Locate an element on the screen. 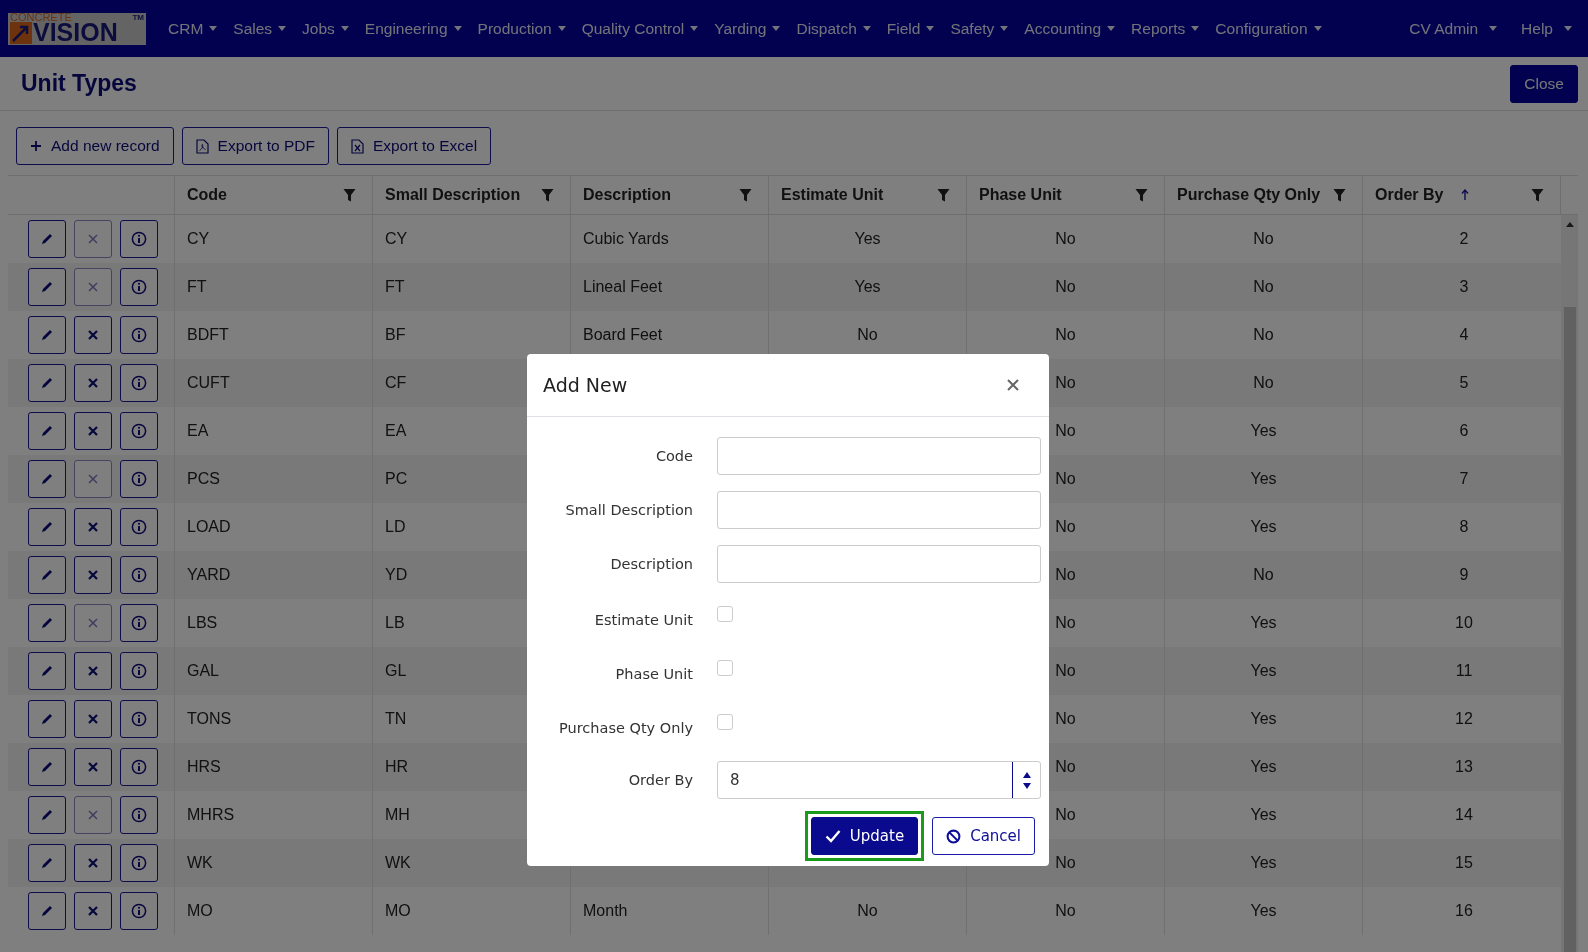  column-header: Purchase Qty Only is located at coordinates (1263, 195).